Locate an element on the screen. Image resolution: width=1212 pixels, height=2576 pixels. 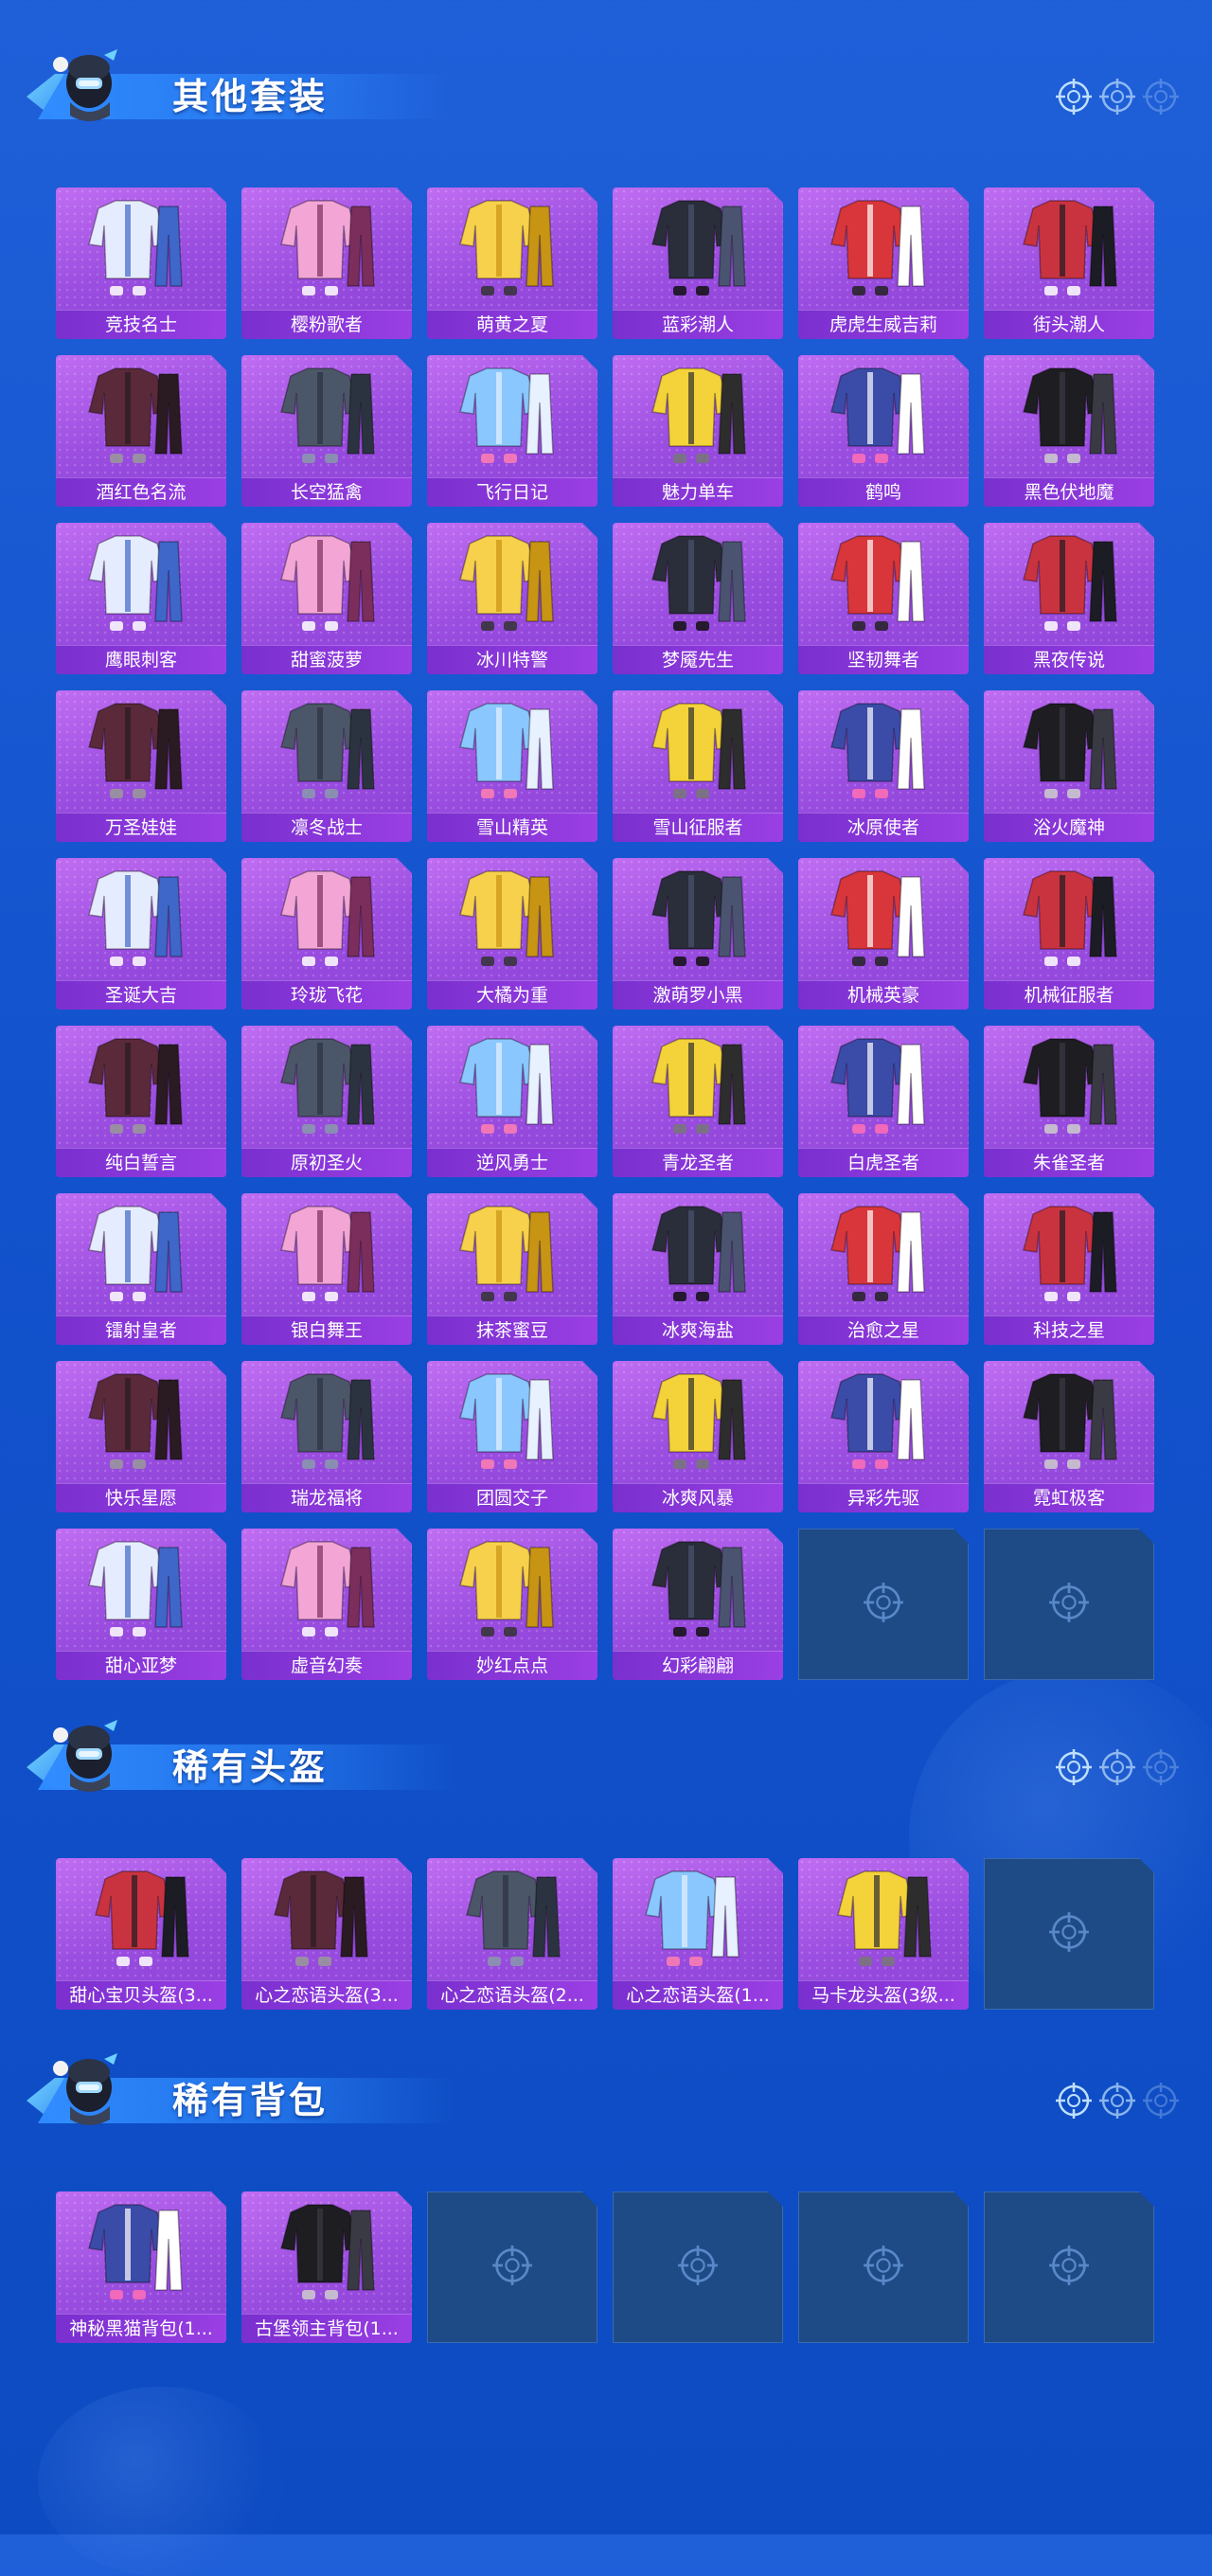
item-name: 萌黄之夏 is located at coordinates (512, 324).